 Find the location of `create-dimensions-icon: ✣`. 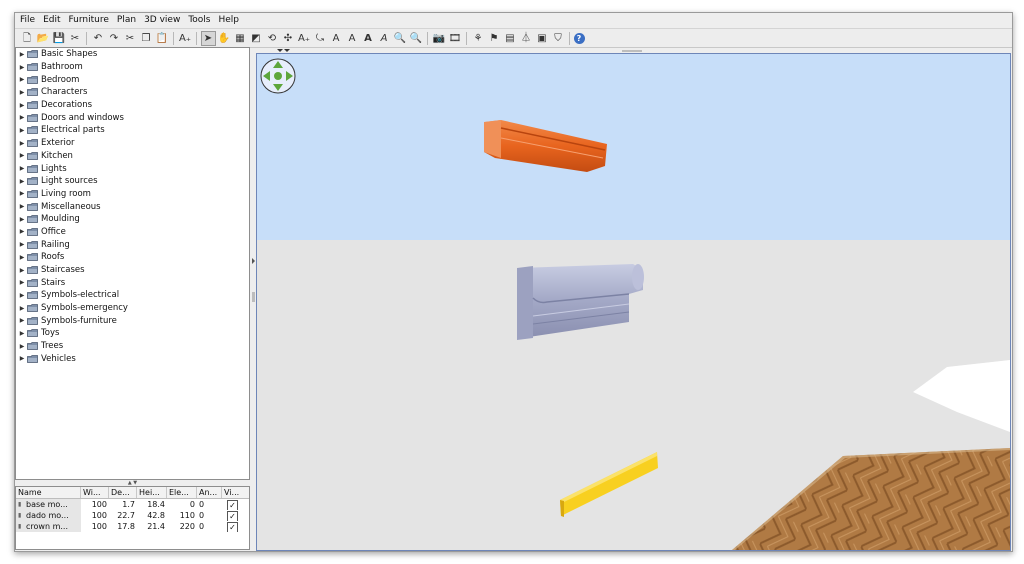

create-dimensions-icon: ✣ is located at coordinates (288, 38).